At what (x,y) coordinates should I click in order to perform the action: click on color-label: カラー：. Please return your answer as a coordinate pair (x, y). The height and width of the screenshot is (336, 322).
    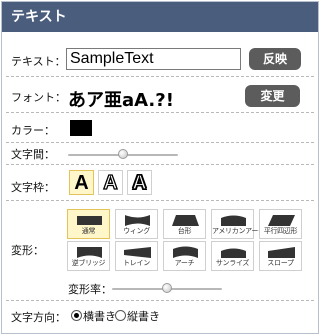
    Looking at the image, I should click on (33, 130).